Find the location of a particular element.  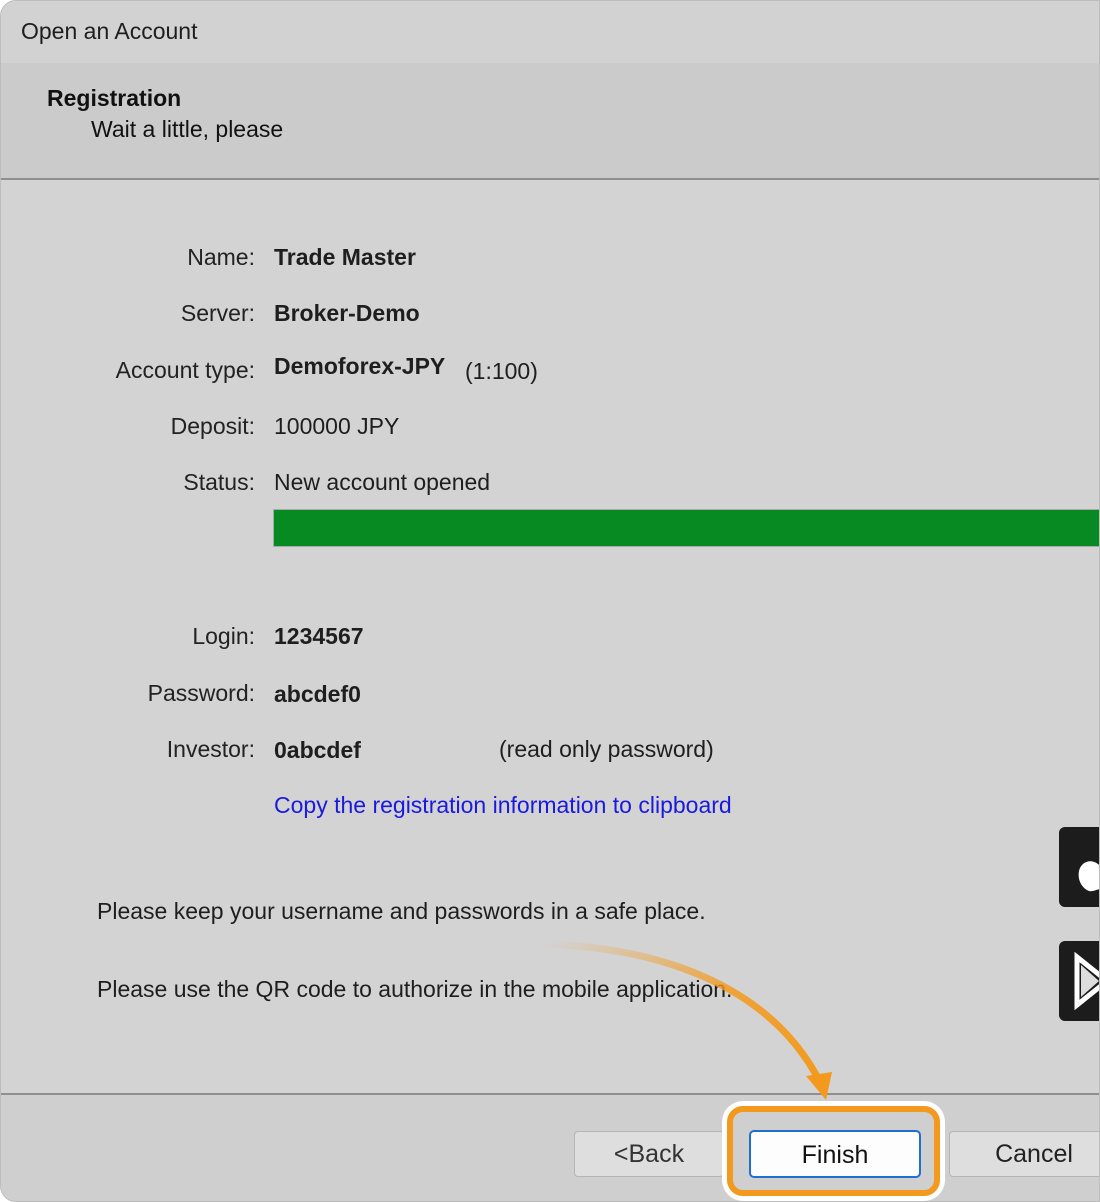

wizard-header: Registration Wait a little, please is located at coordinates (550, 121).